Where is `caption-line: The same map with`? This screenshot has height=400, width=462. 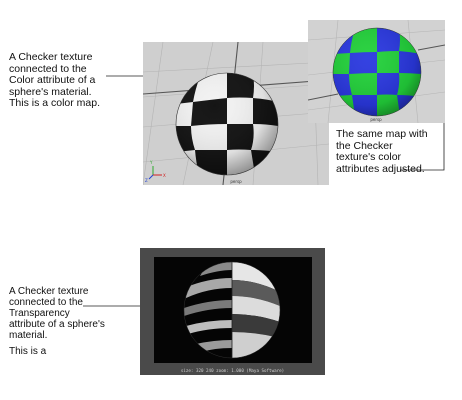
caption-line: The same map with is located at coordinates (382, 134).